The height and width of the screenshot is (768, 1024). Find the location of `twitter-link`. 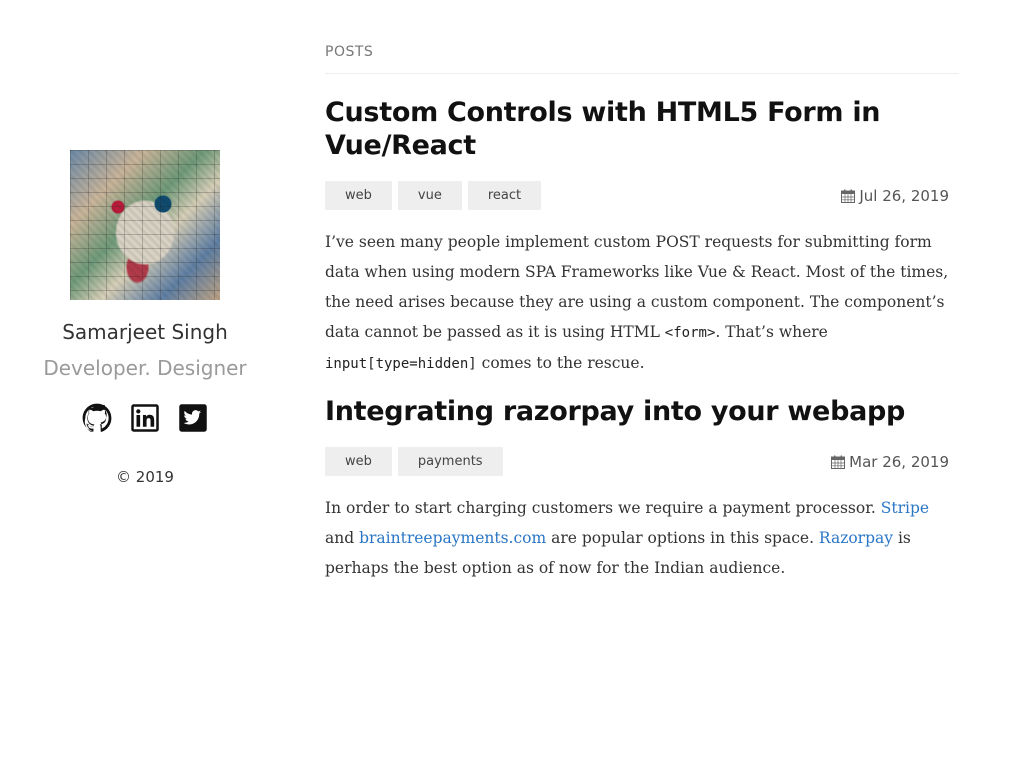

twitter-link is located at coordinates (193, 418).